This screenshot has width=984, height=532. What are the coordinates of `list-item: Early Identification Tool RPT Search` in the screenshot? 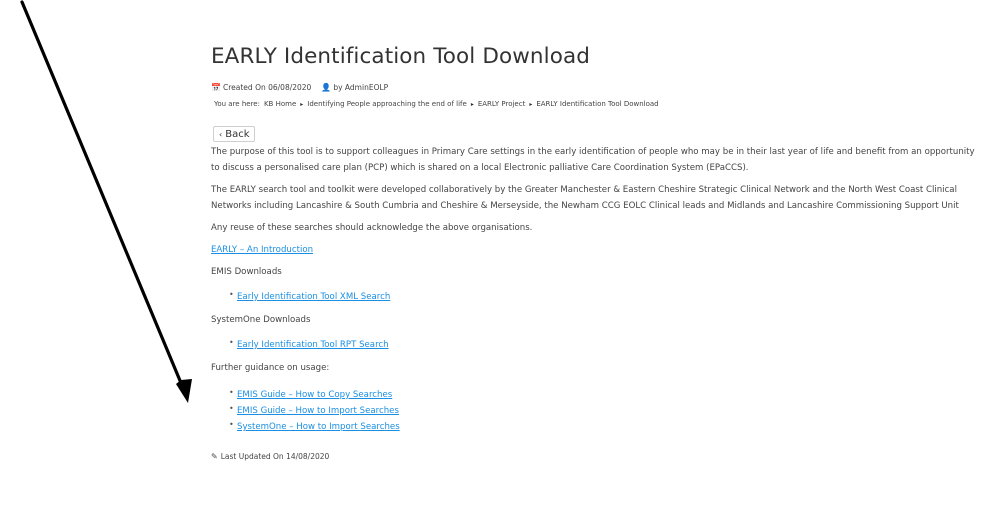 It's located at (602, 345).